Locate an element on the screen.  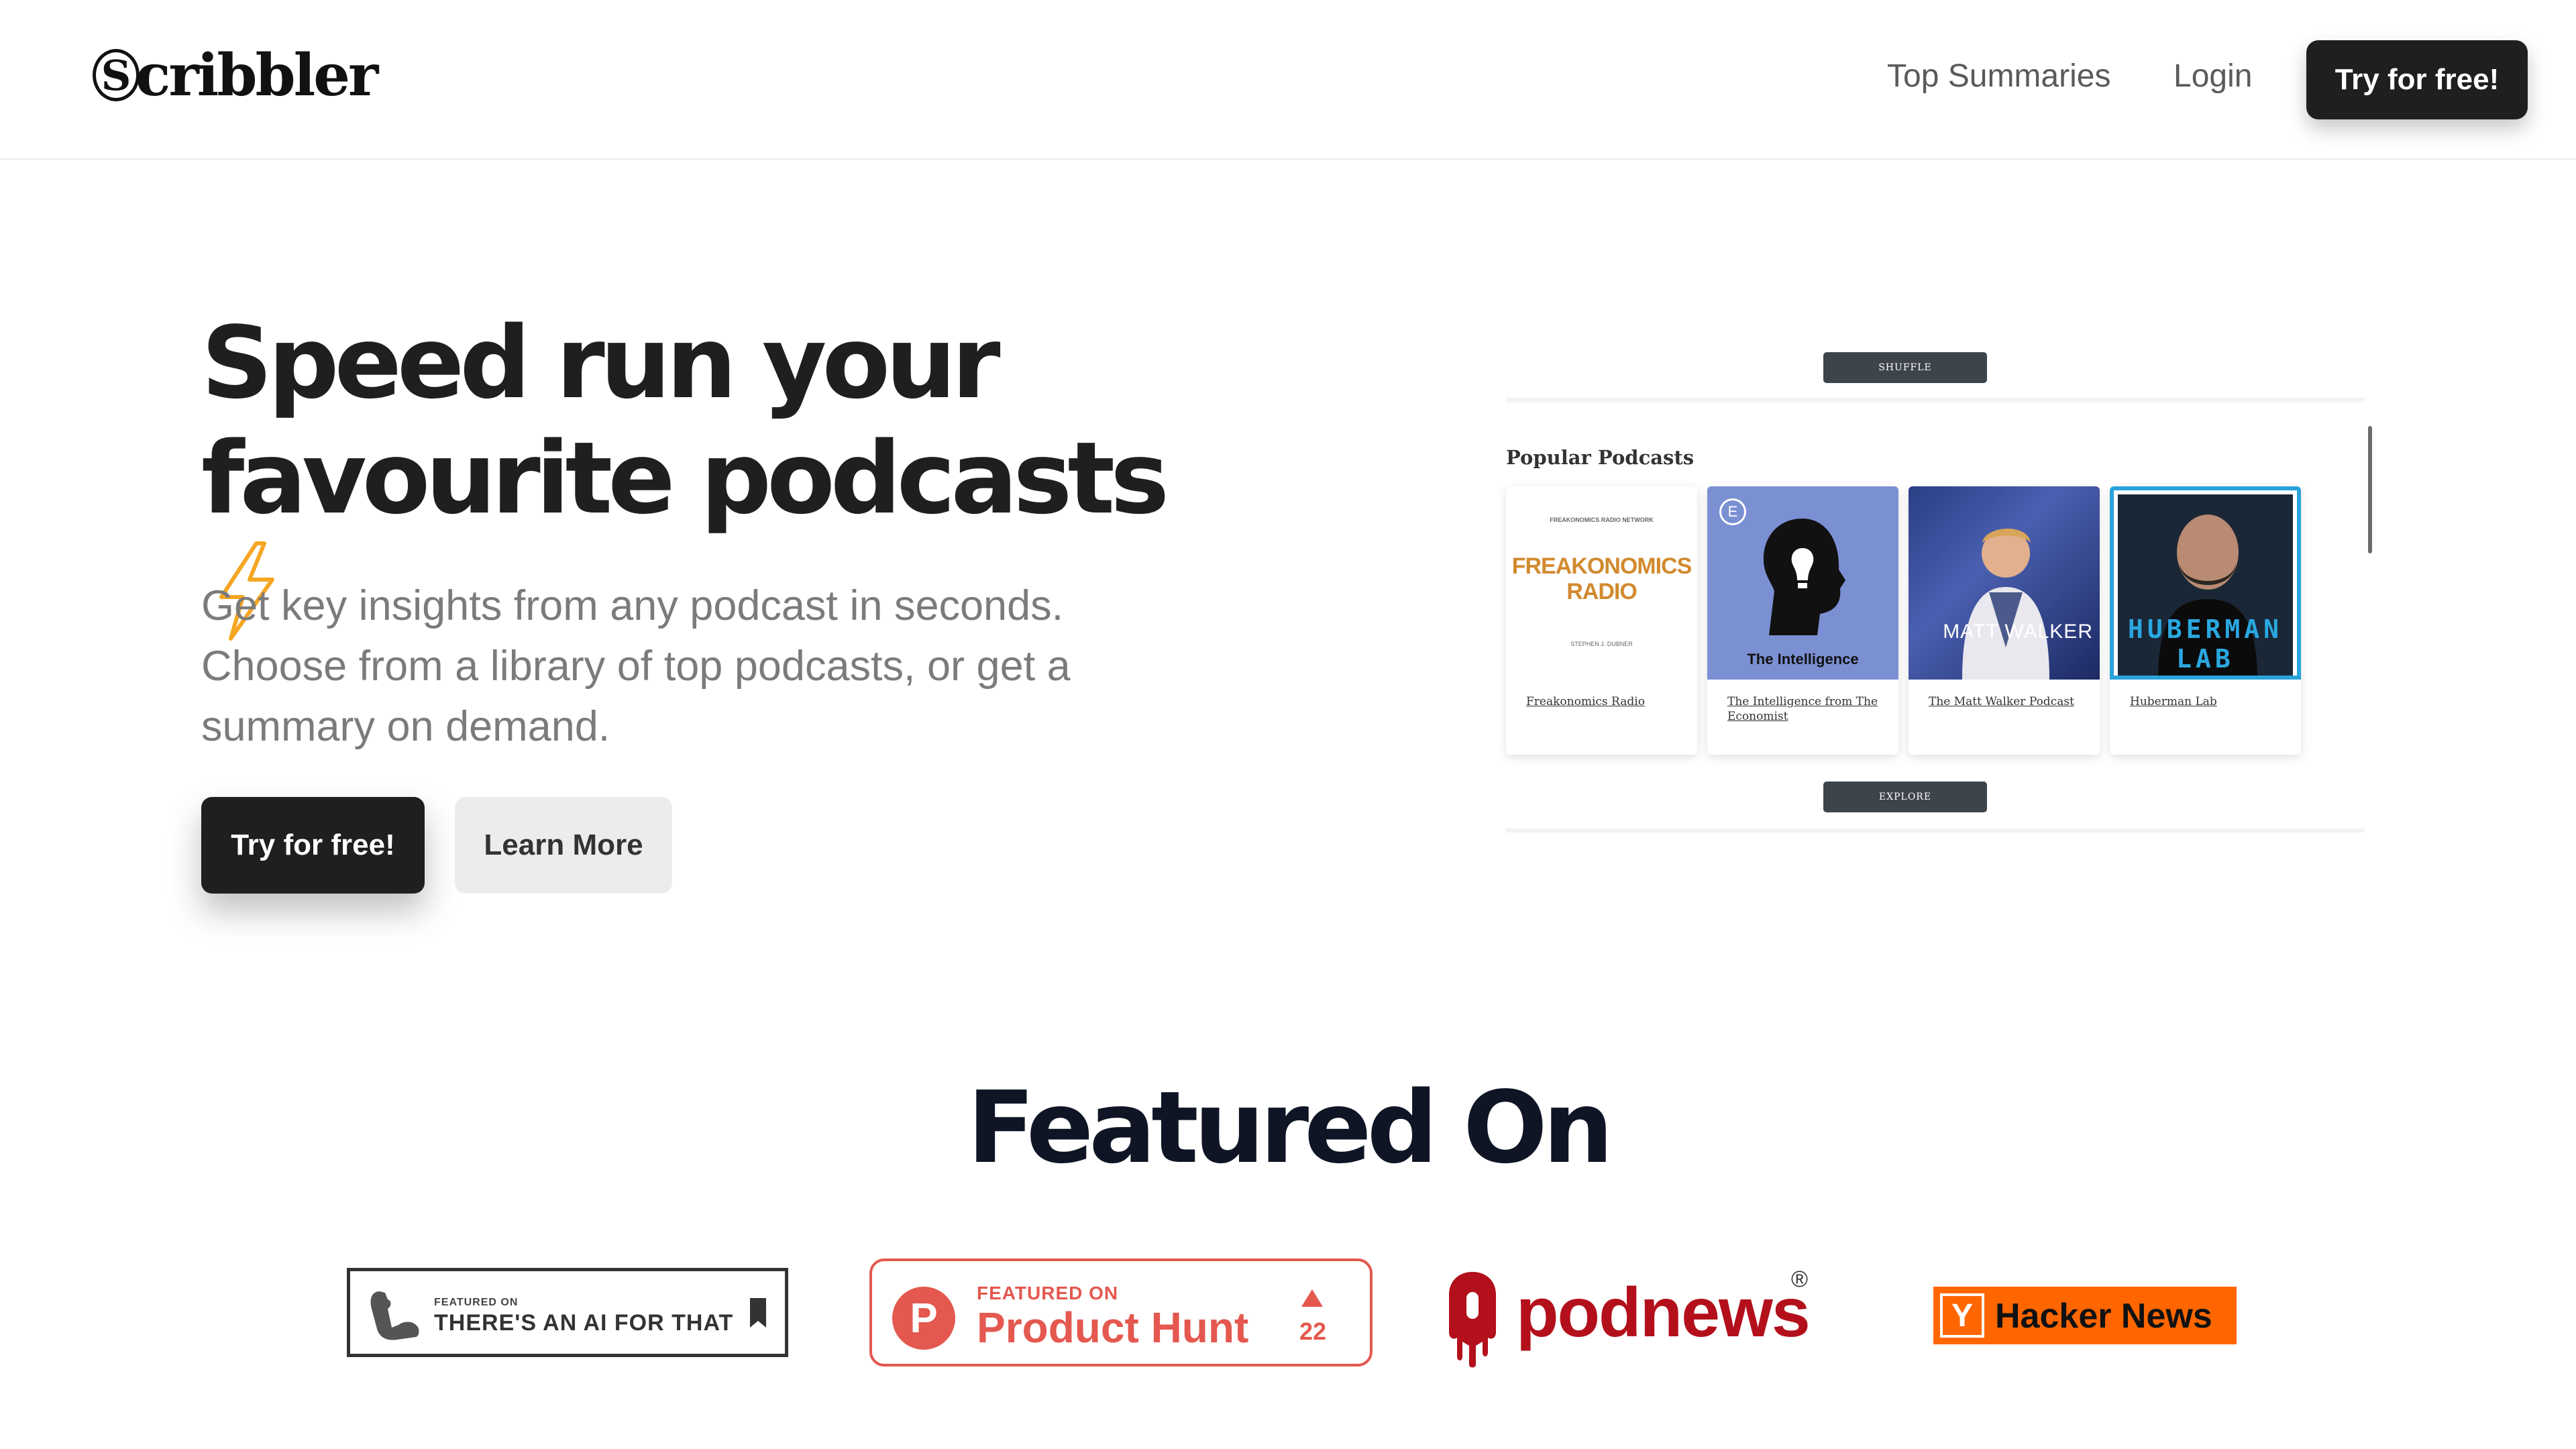
preview-heading: Popular Podcasts is located at coordinates (1600, 457).